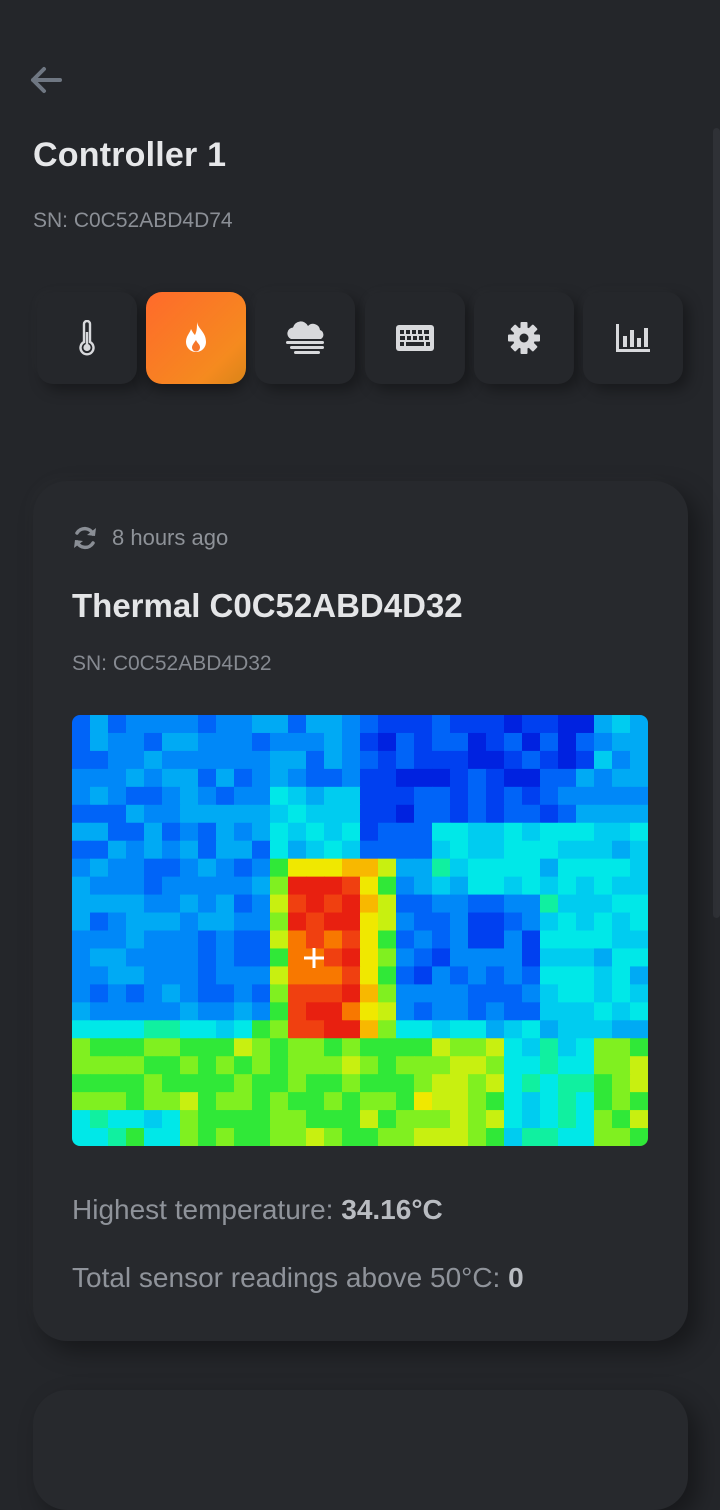 Image resolution: width=720 pixels, height=1510 pixels. Describe the element at coordinates (360, 1450) in the screenshot. I see `next-card` at that location.